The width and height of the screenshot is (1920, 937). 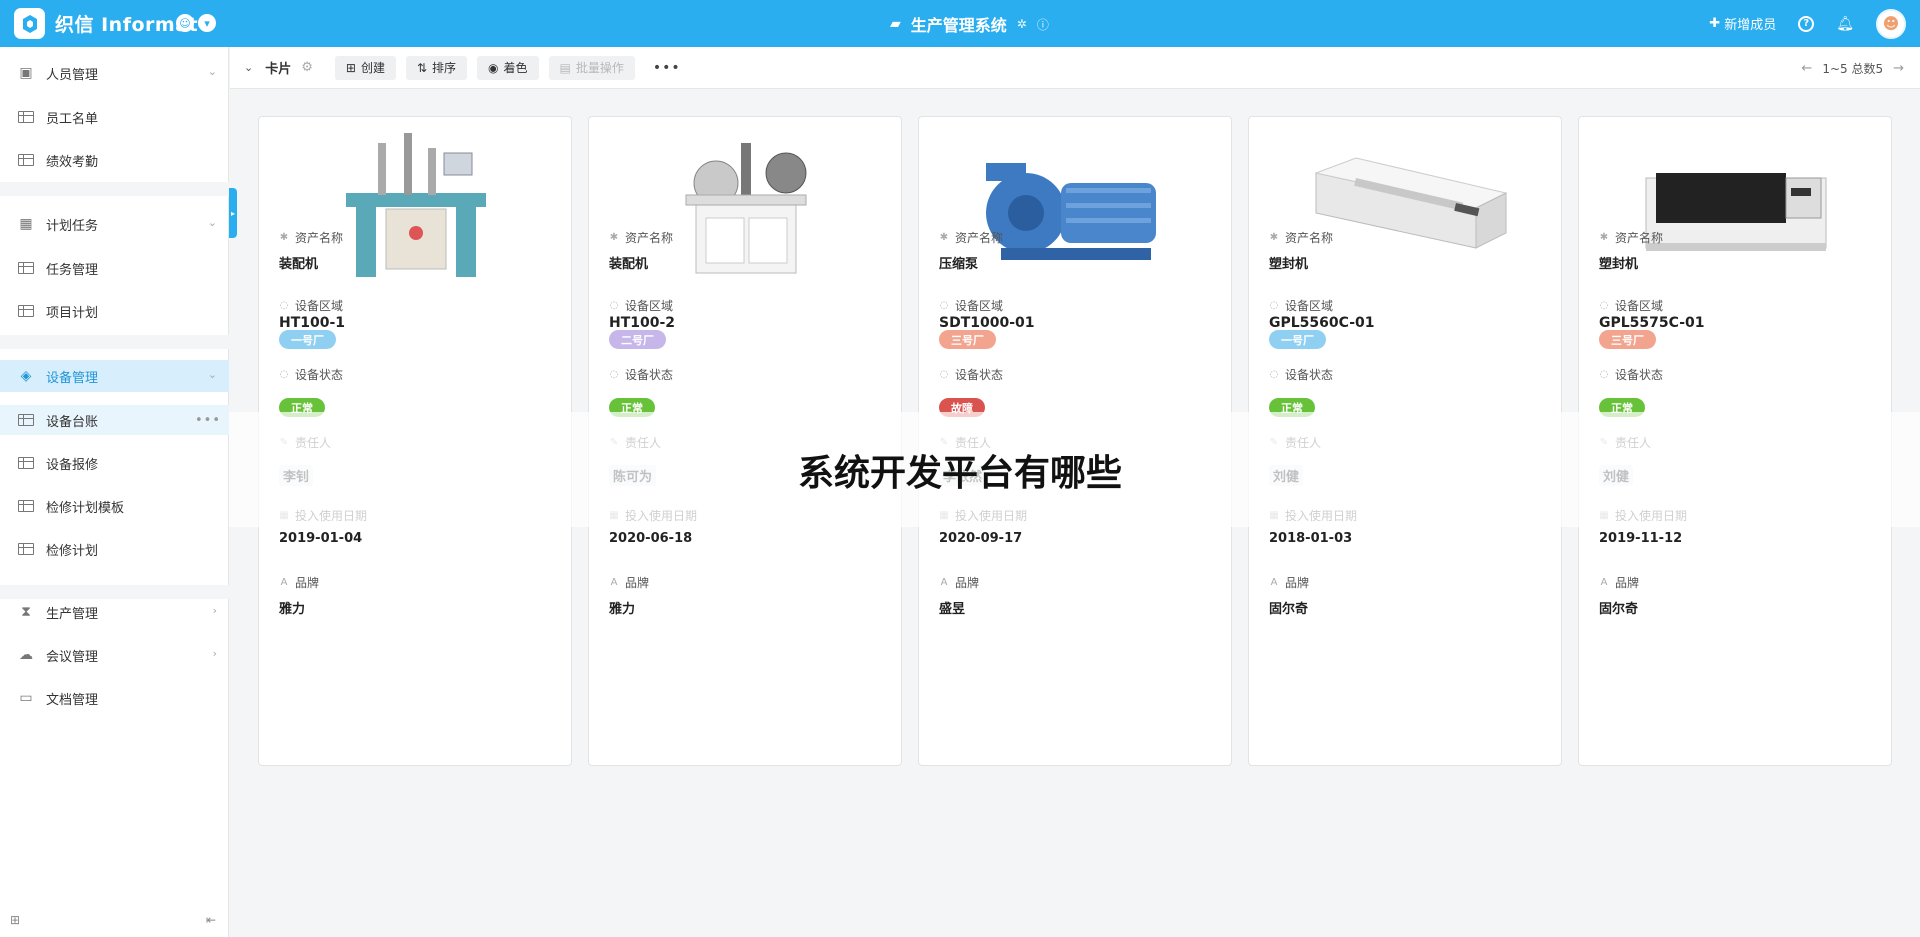 What do you see at coordinates (114, 420) in the screenshot?
I see `sidebar-item-equipment-ledger: 设备台账 •••` at bounding box center [114, 420].